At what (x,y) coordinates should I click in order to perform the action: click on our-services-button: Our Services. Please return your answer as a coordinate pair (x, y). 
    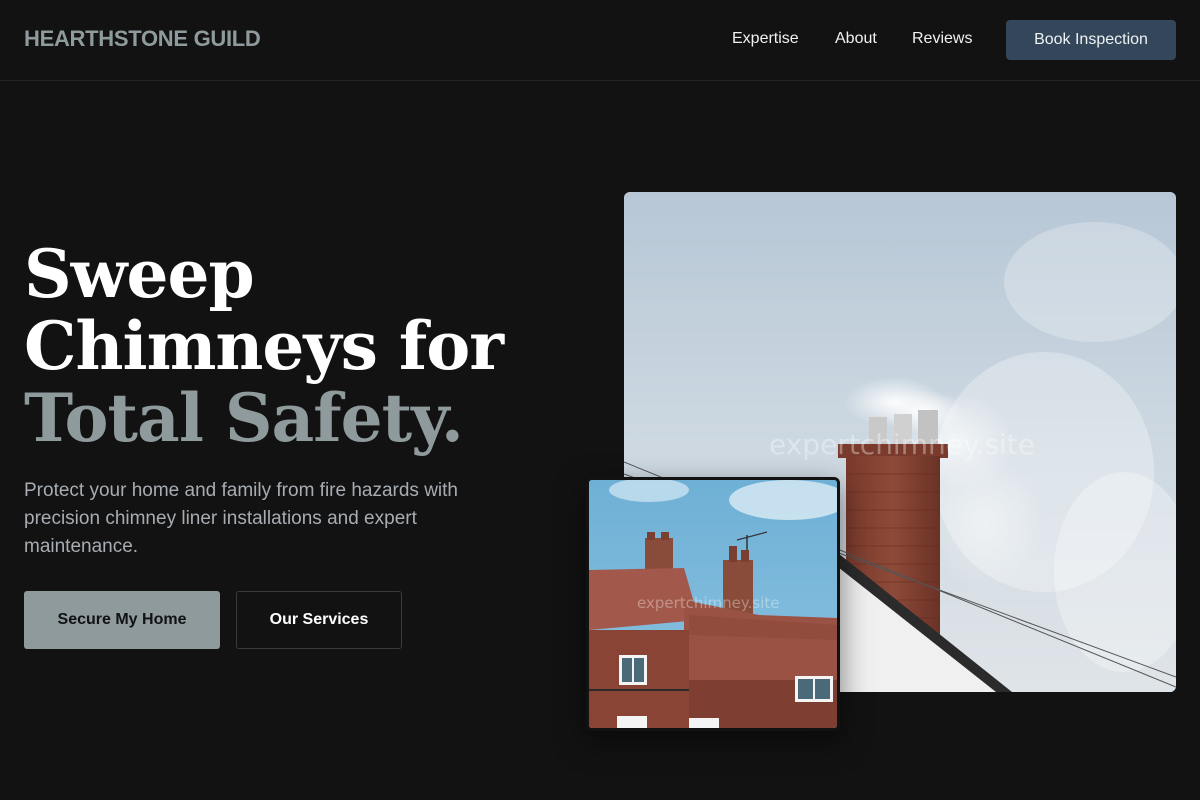
    Looking at the image, I should click on (319, 620).